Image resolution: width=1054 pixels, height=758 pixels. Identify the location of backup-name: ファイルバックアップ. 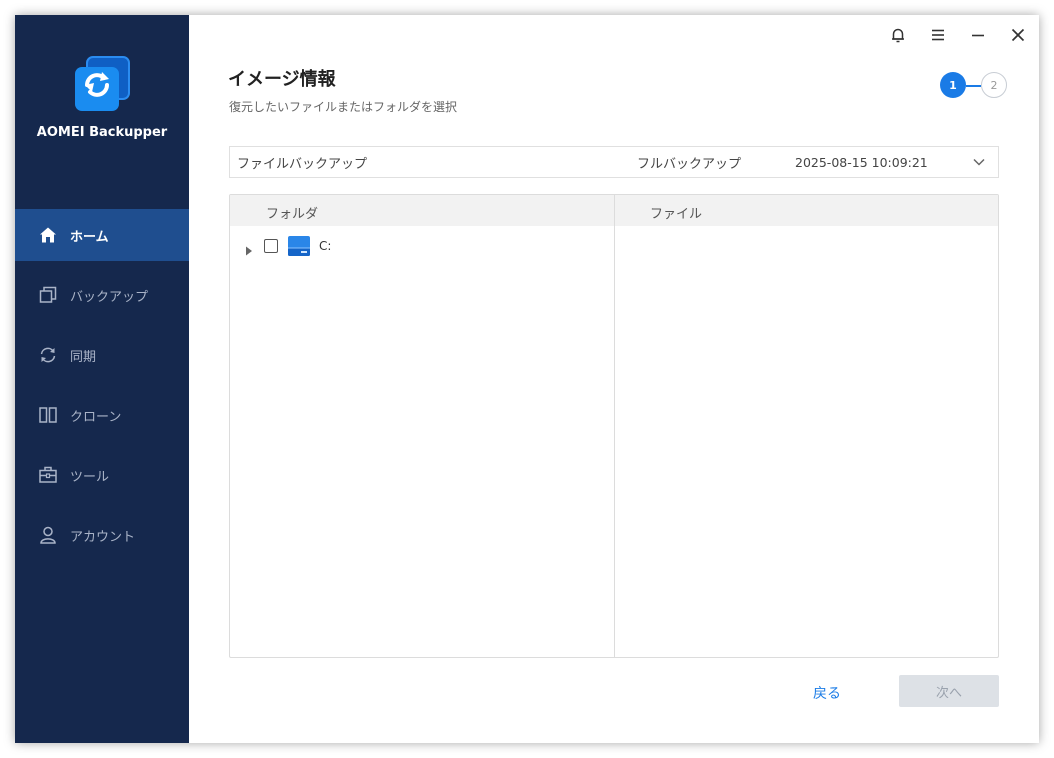
(302, 164).